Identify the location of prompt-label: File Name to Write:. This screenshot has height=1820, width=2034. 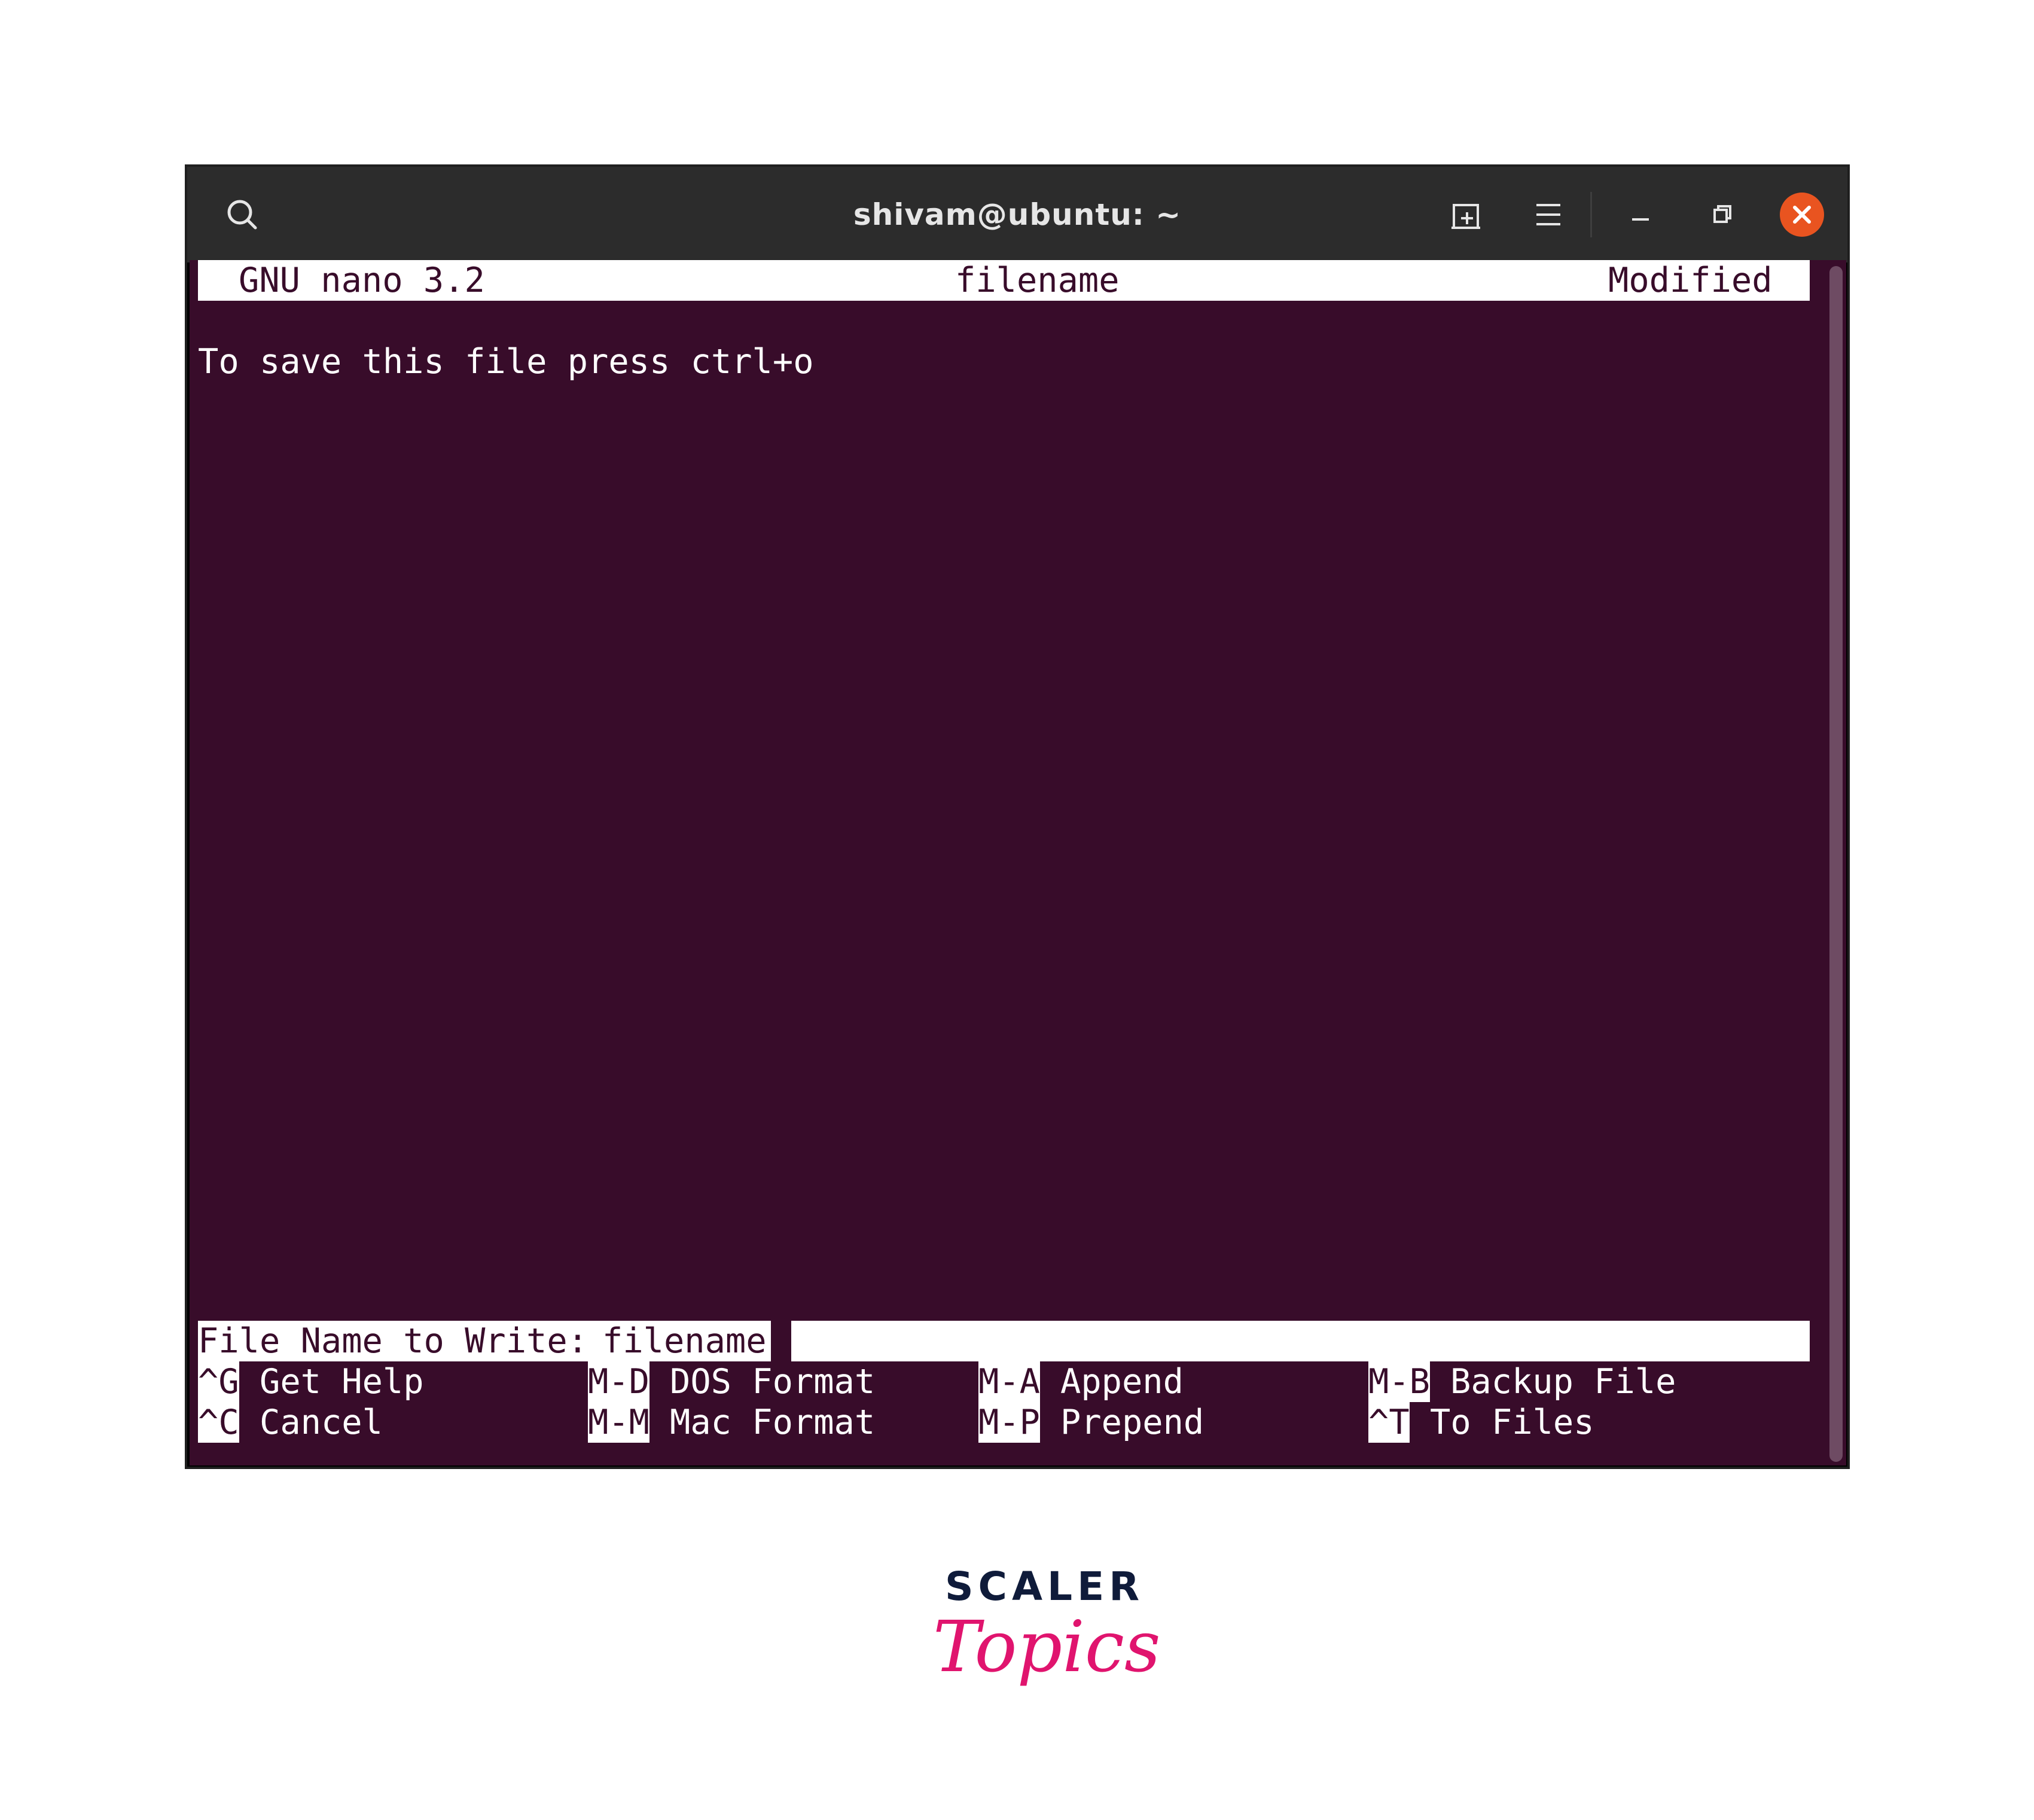
(403, 1341).